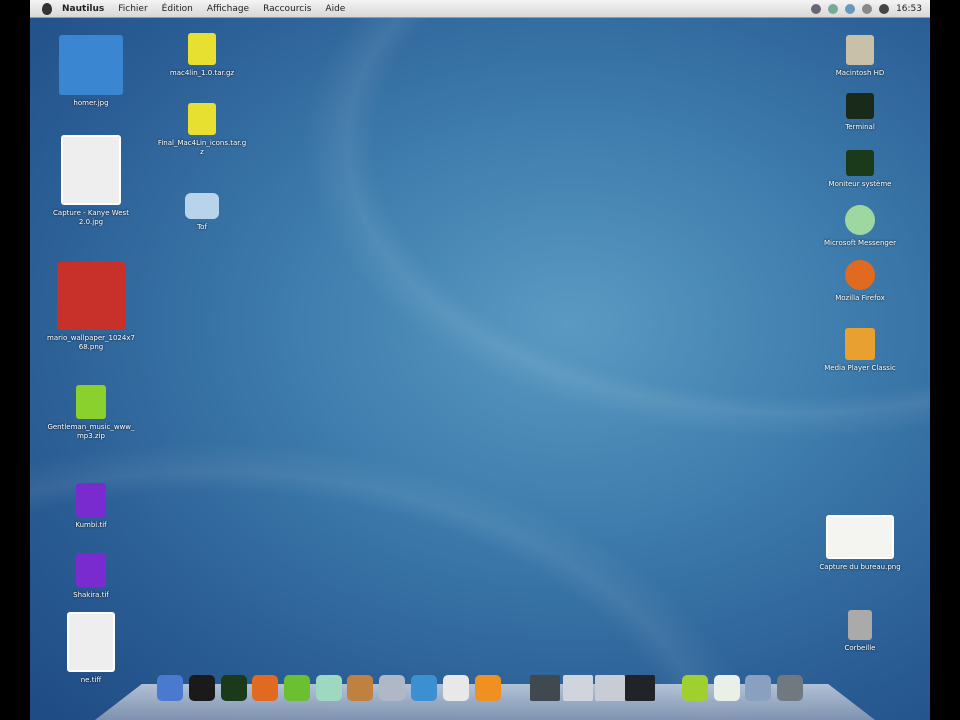 The height and width of the screenshot is (720, 960). I want to click on desktop-icon-trash: Corbeille, so click(860, 631).